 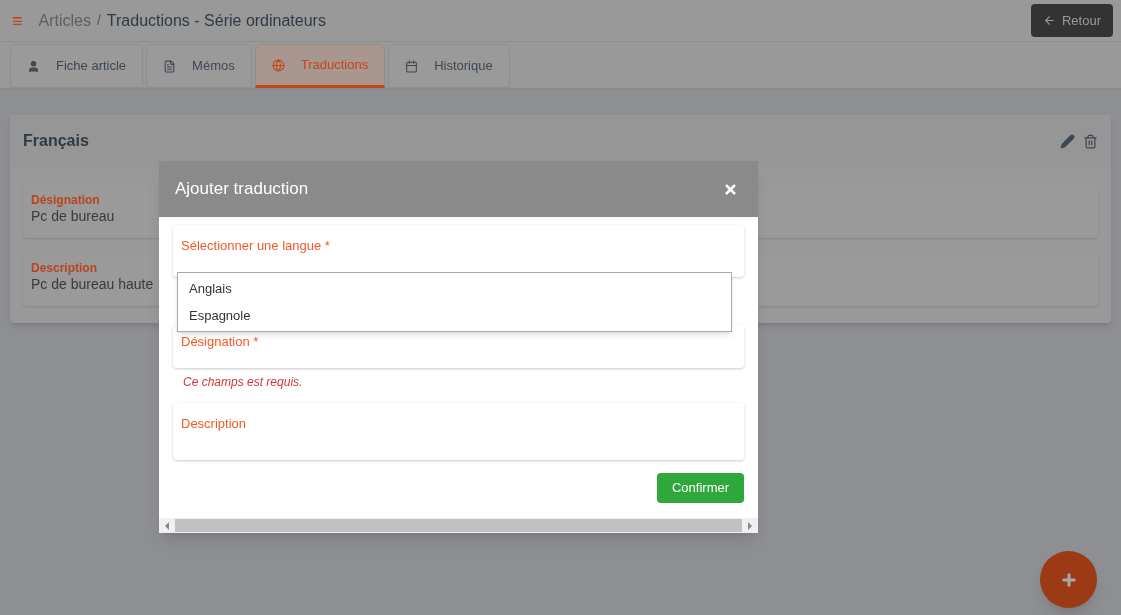 What do you see at coordinates (1071, 20) in the screenshot?
I see `back-button: Retour` at bounding box center [1071, 20].